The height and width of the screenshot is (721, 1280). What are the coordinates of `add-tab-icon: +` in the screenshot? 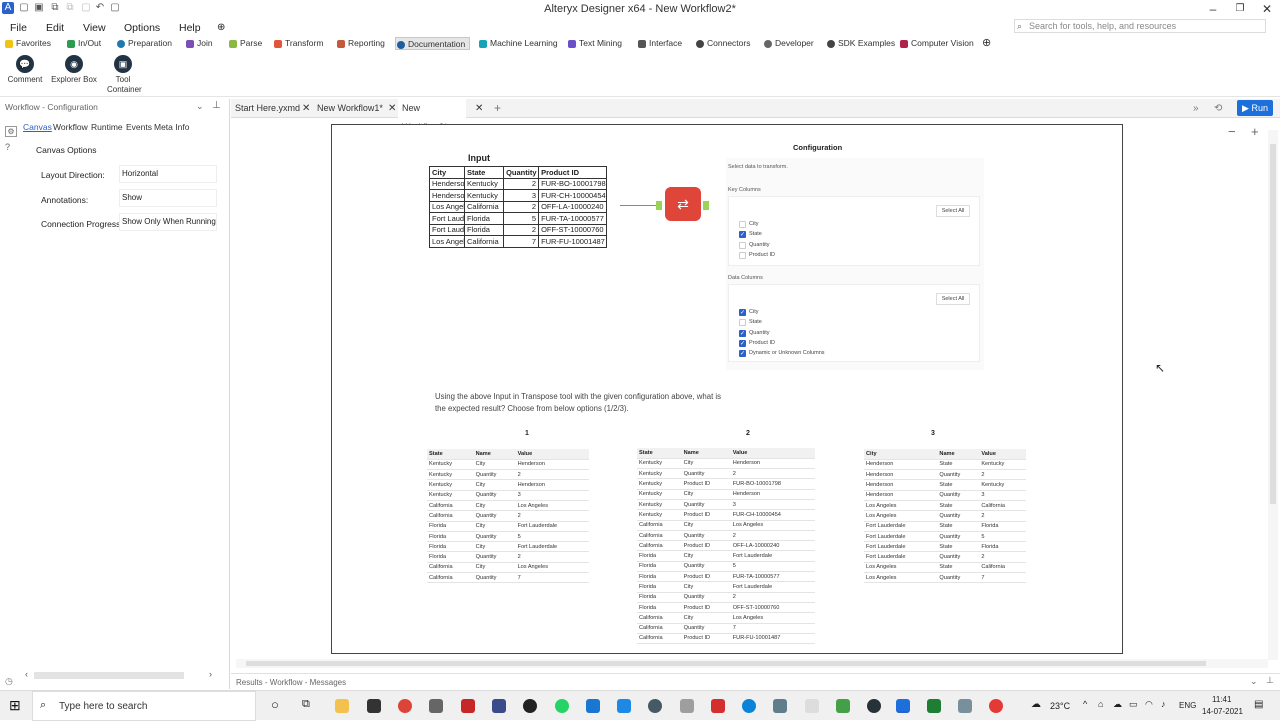 It's located at (497, 108).